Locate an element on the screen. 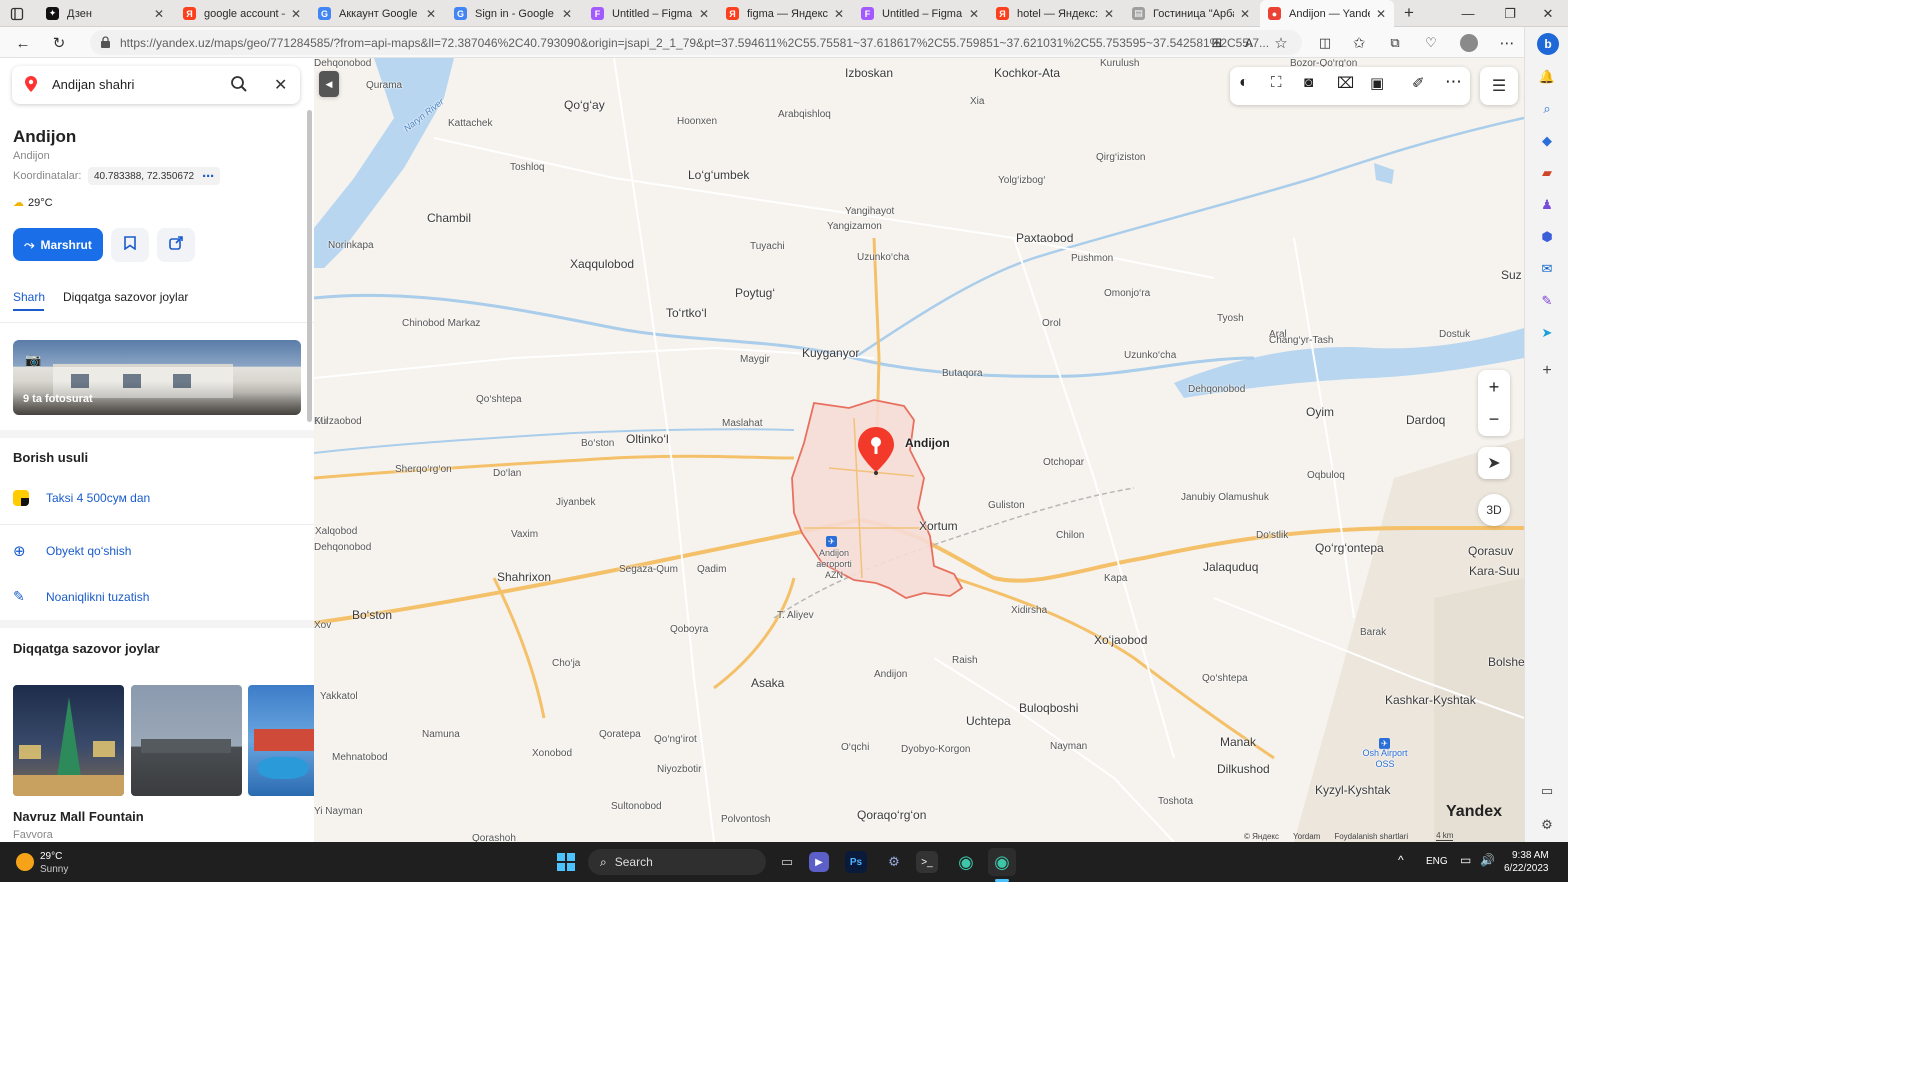  map-place-label: Orol is located at coordinates (1051, 323).